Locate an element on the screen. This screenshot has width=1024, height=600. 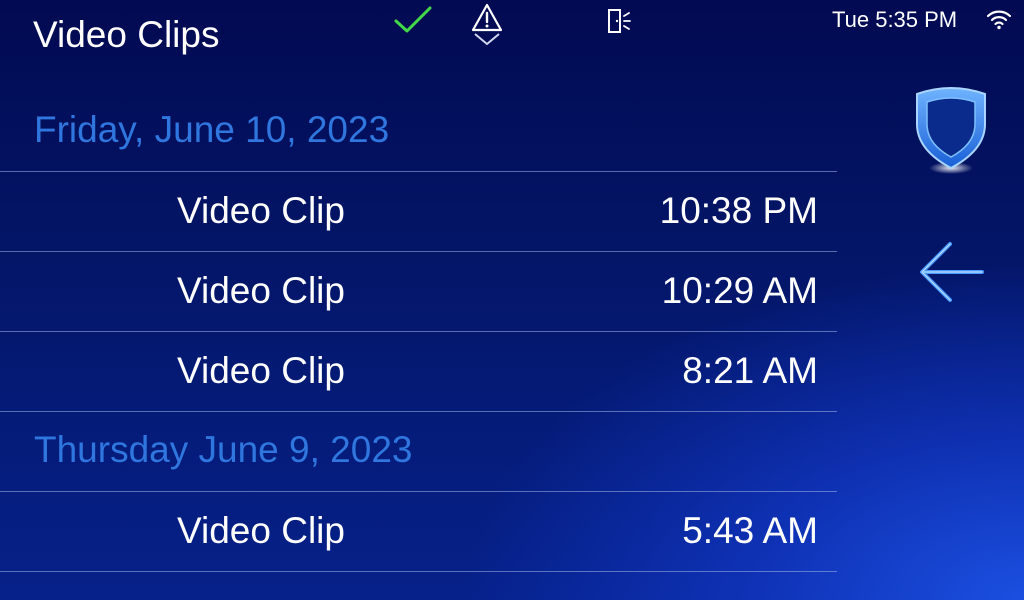
check-icon is located at coordinates (413, 20).